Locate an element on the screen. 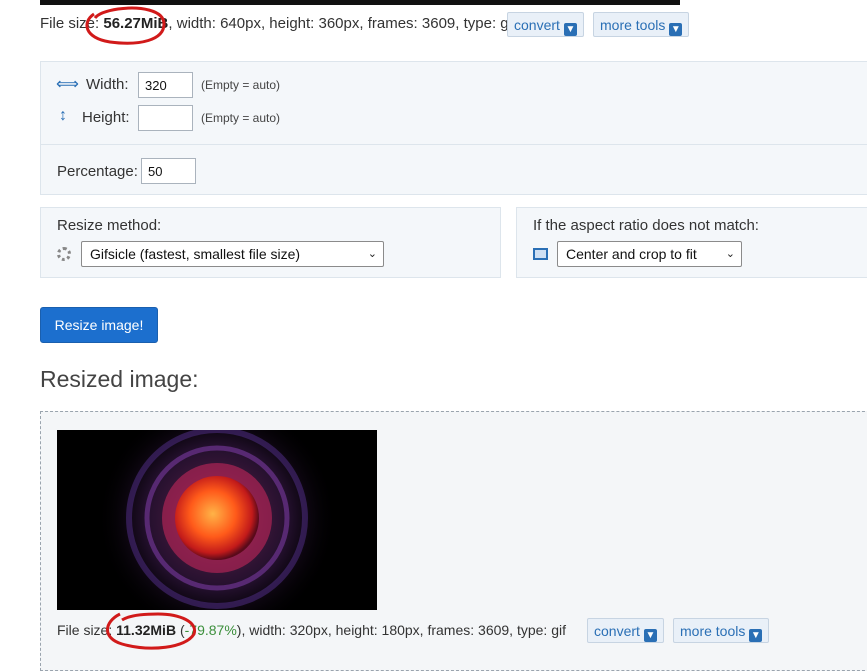 The image size is (867, 671). gear-icon is located at coordinates (64, 254).